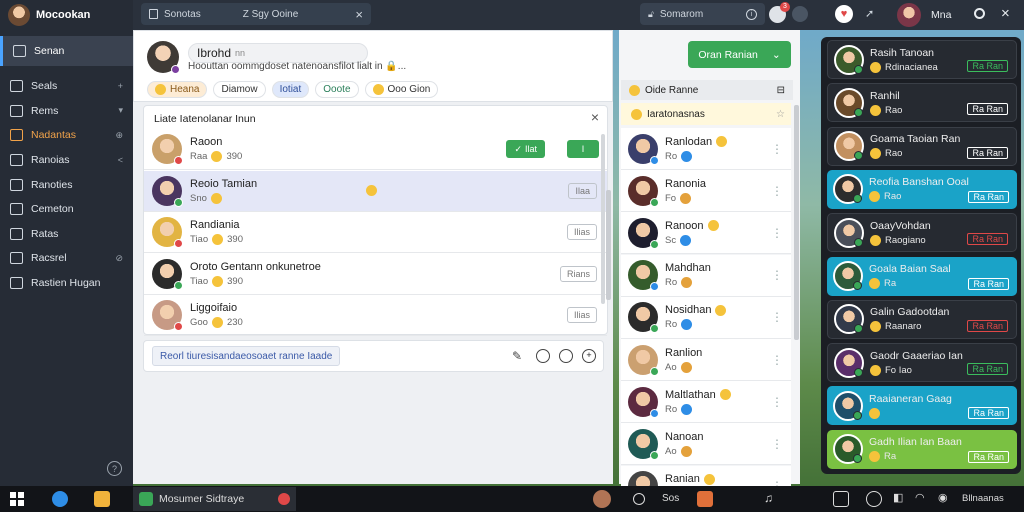  What do you see at coordinates (239, 89) in the screenshot?
I see `chip-1: Diamow` at bounding box center [239, 89].